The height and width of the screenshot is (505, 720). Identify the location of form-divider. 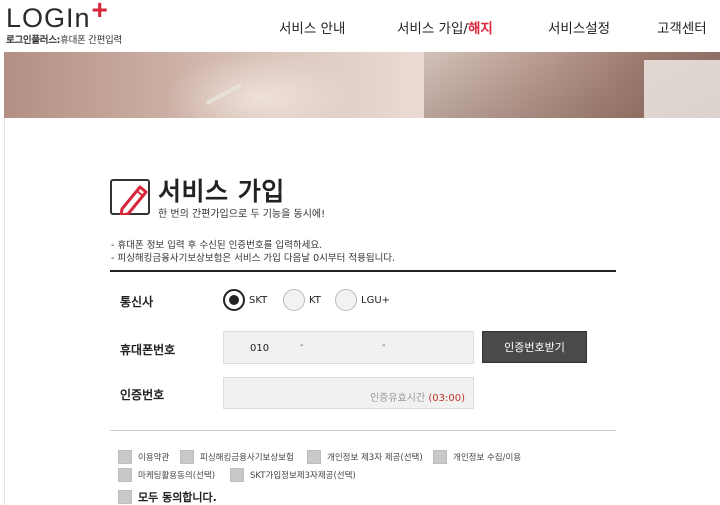
(363, 271).